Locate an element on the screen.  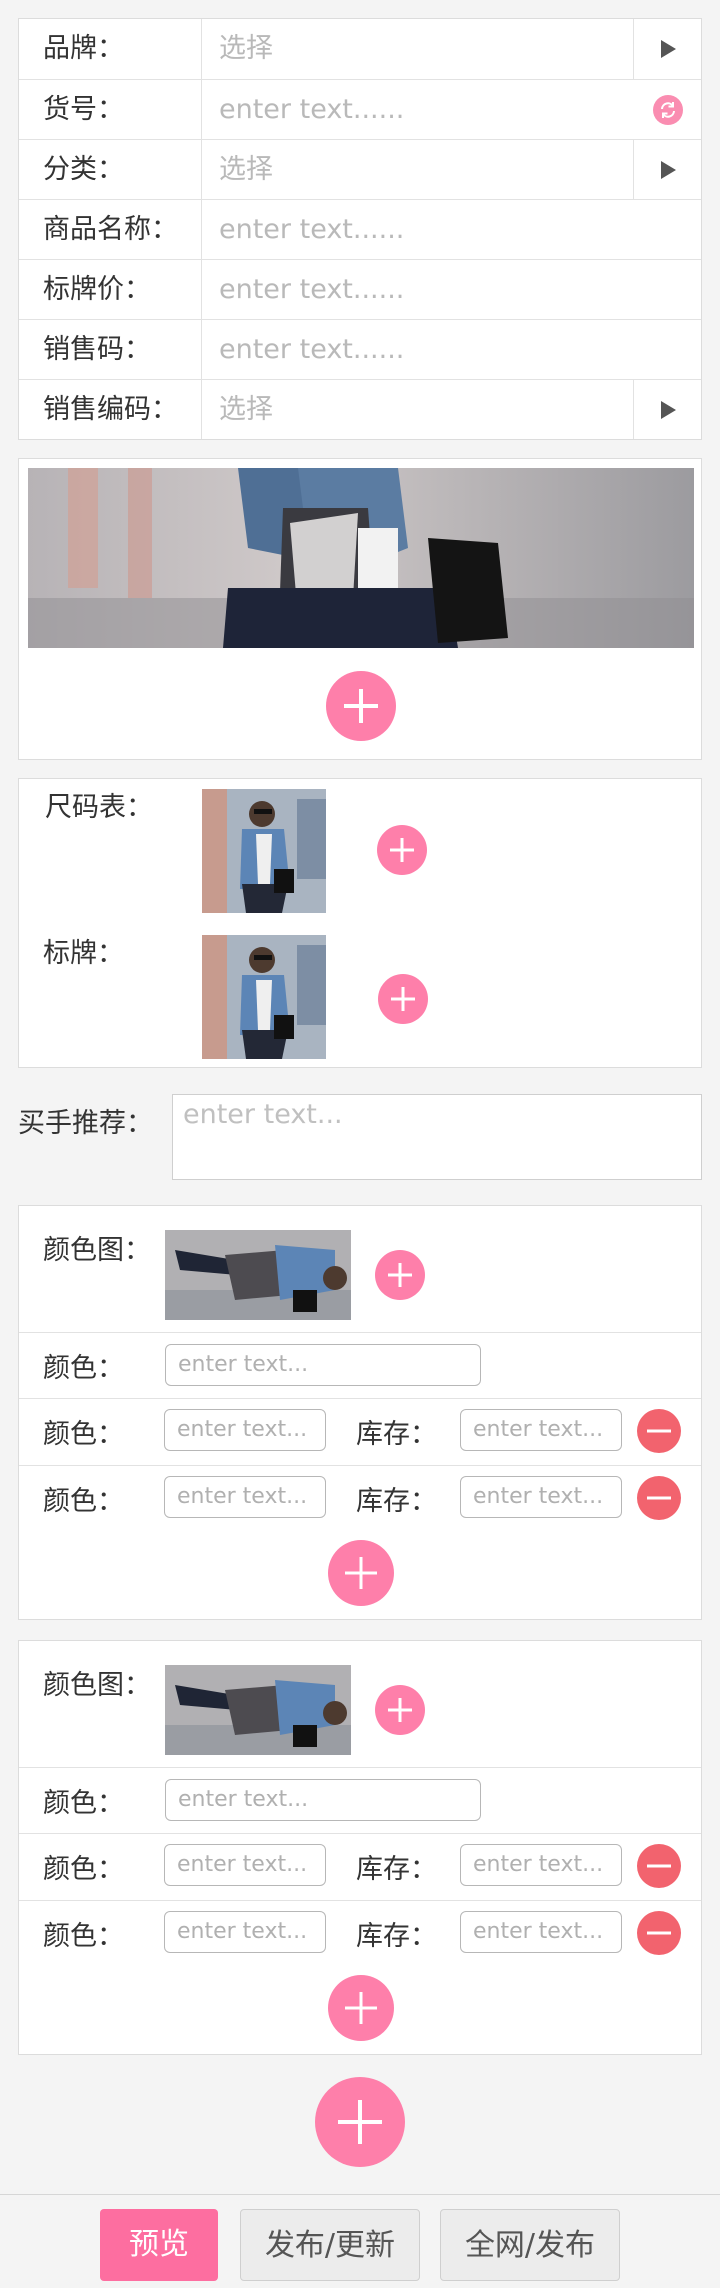
add-brand-tag-button is located at coordinates (403, 999).